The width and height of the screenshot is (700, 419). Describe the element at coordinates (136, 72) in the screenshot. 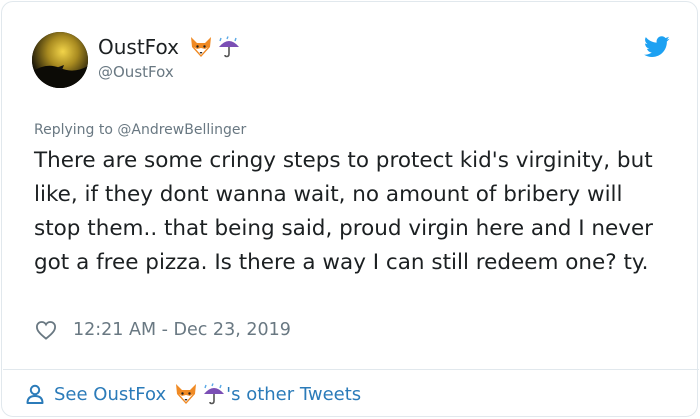

I see `user-handle: @OustFox` at that location.